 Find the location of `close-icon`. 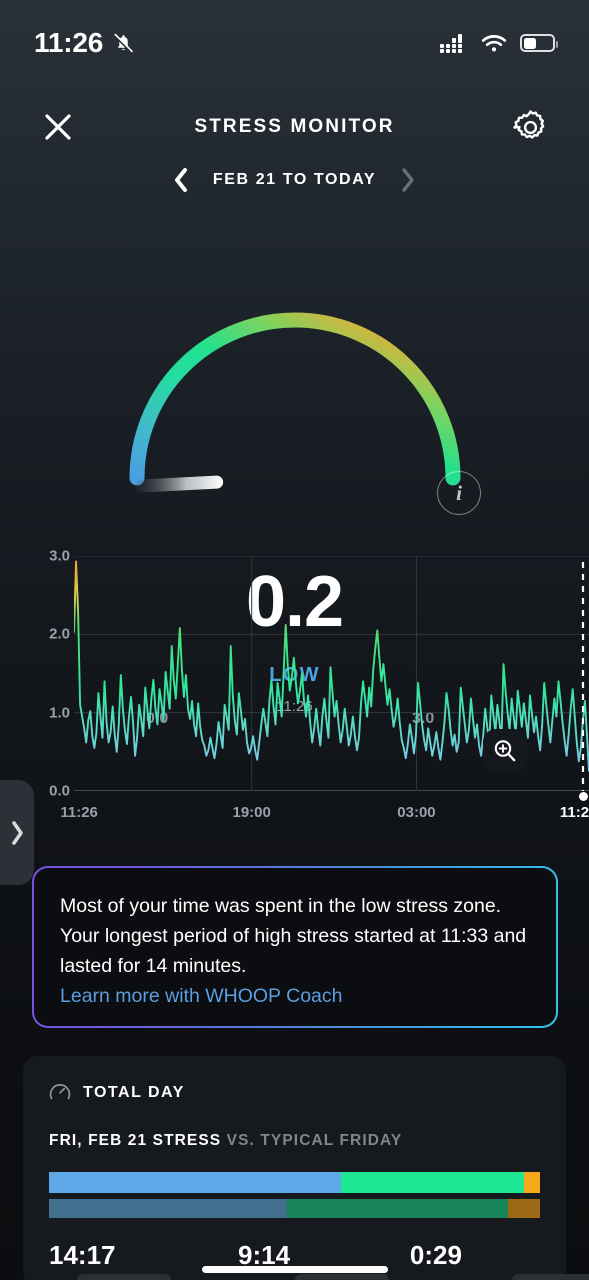

close-icon is located at coordinates (58, 127).